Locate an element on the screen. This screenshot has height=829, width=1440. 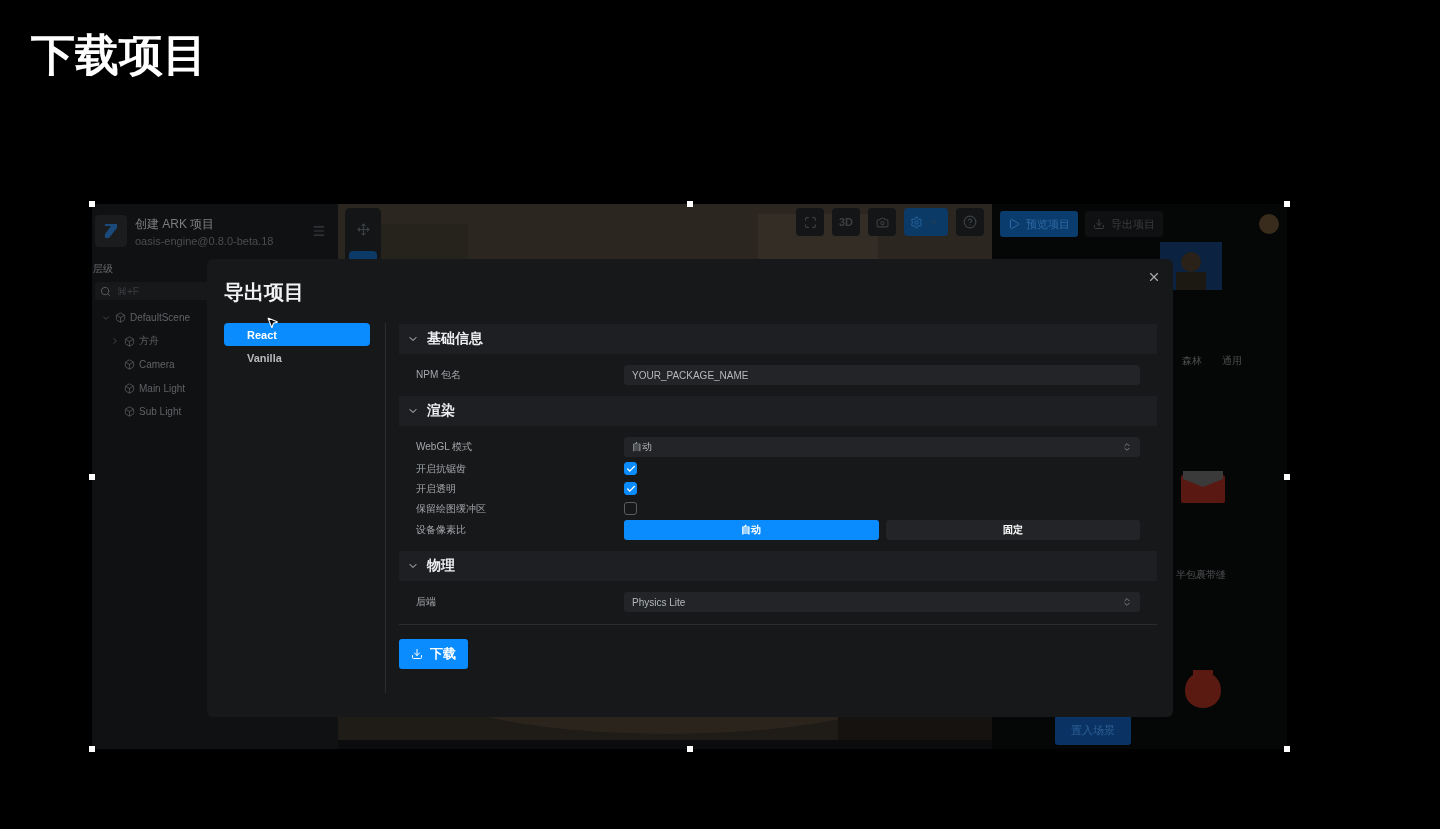
panel-title: 层级 is located at coordinates (103, 269).